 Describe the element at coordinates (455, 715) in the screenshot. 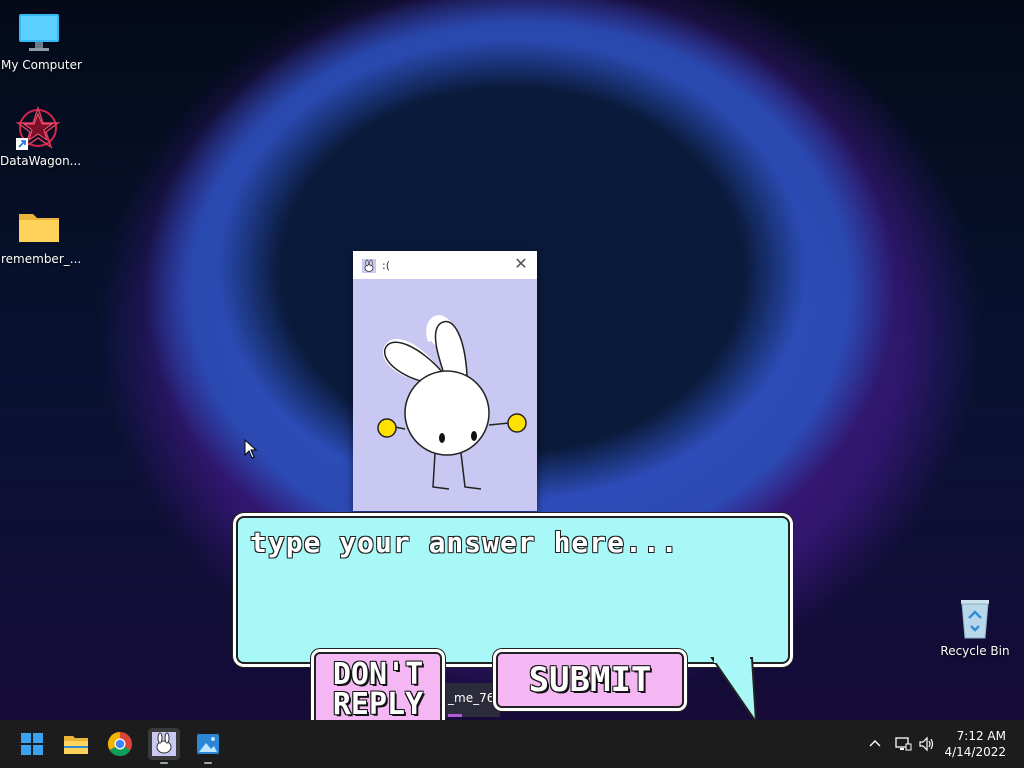

I see `active-indicator` at that location.